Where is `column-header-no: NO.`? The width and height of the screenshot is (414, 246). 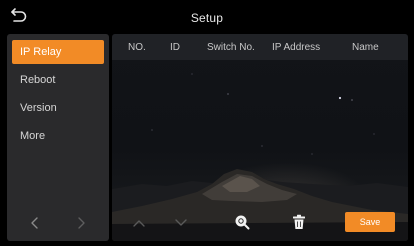 column-header-no: NO. is located at coordinates (137, 47).